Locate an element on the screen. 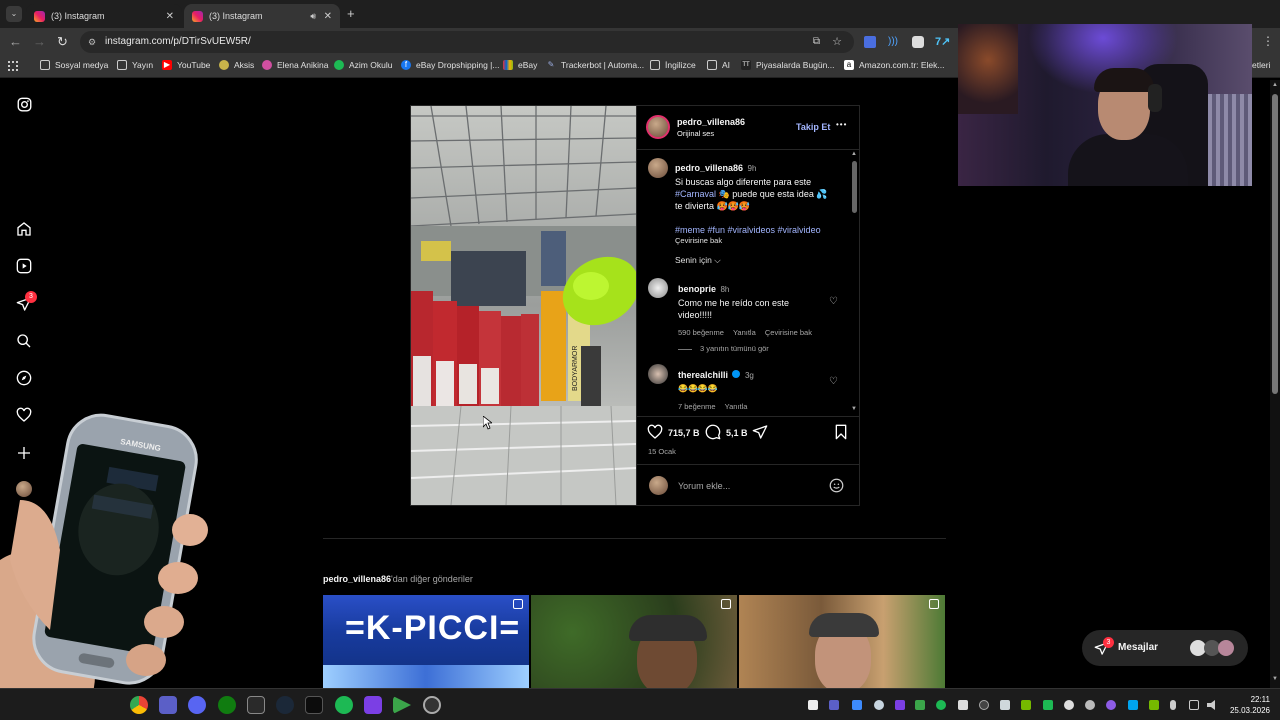  caption-username: pedro_villena86 is located at coordinates (709, 168).